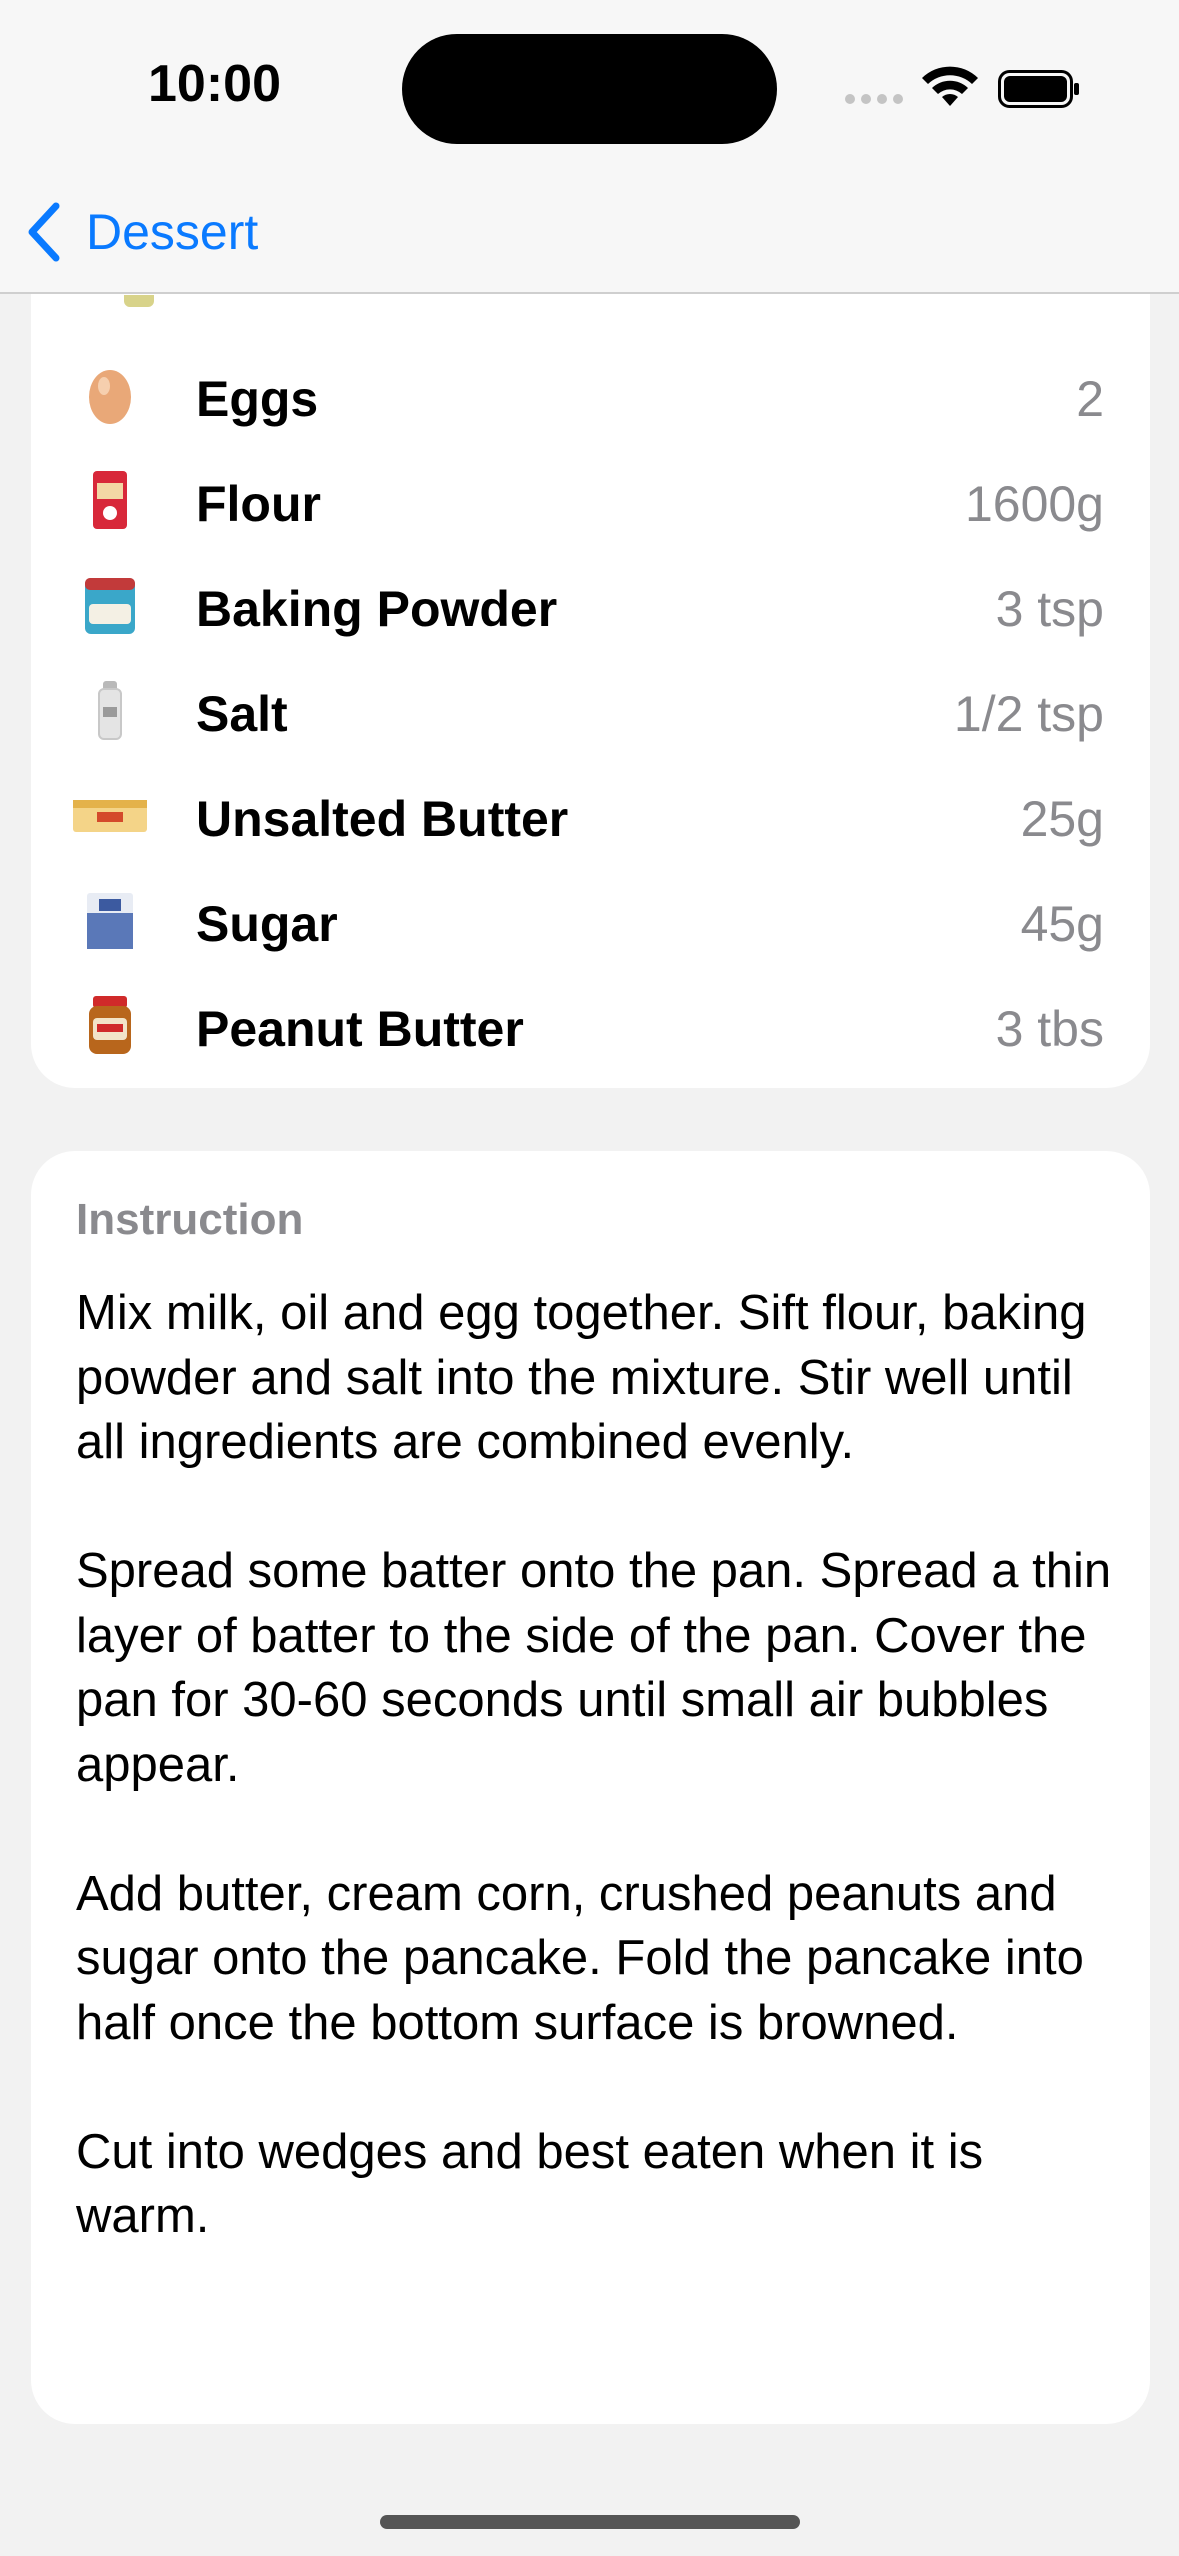 The height and width of the screenshot is (2556, 1179). Describe the element at coordinates (267, 924) in the screenshot. I see `ingredient-name: Sugar` at that location.